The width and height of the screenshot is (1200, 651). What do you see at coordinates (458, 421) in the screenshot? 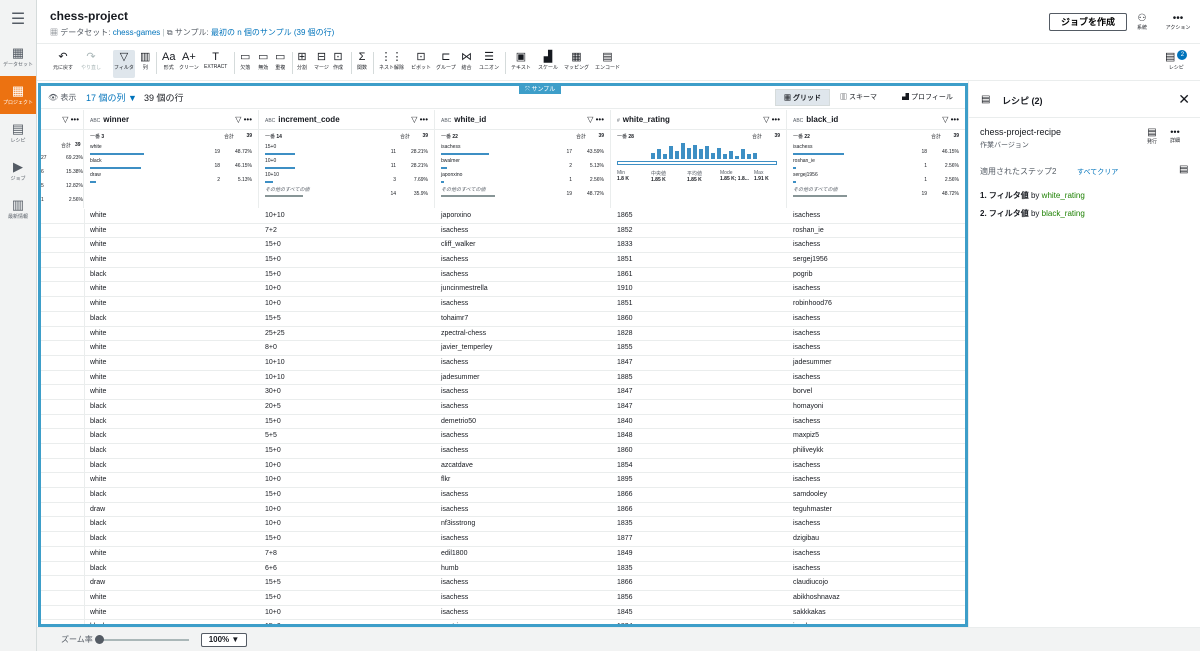
I see `table-cell: demetrio50` at bounding box center [458, 421].